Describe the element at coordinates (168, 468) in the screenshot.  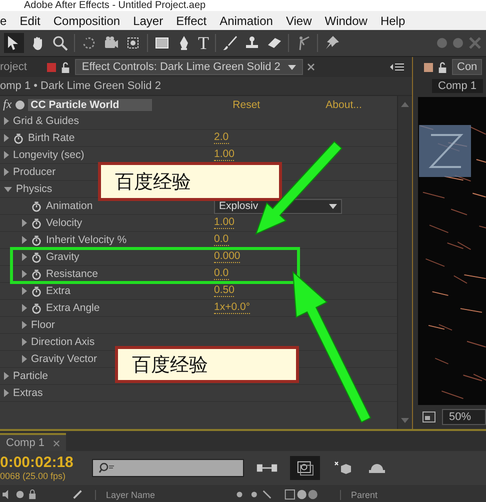
I see `search-field` at that location.